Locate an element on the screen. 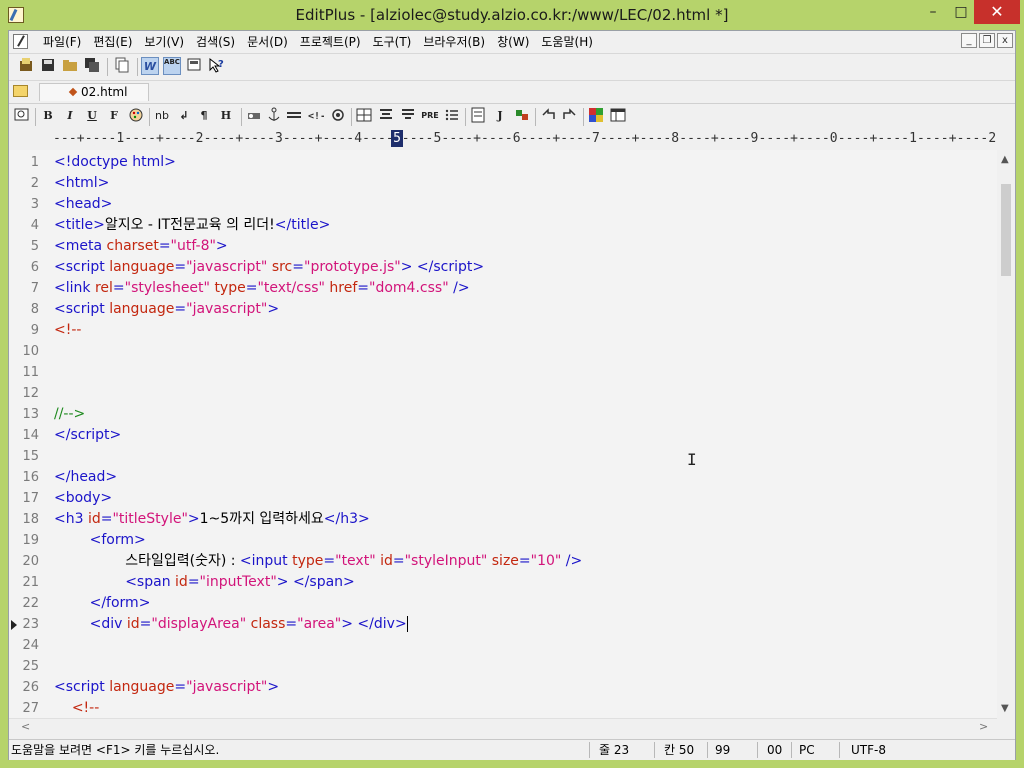 This screenshot has height=768, width=1024. menu-view: 보기(V) is located at coordinates (164, 42).